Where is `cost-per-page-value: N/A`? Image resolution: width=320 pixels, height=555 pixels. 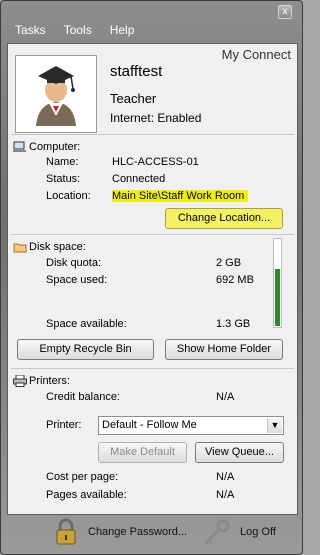
cost-per-page-value: N/A is located at coordinates (225, 477).